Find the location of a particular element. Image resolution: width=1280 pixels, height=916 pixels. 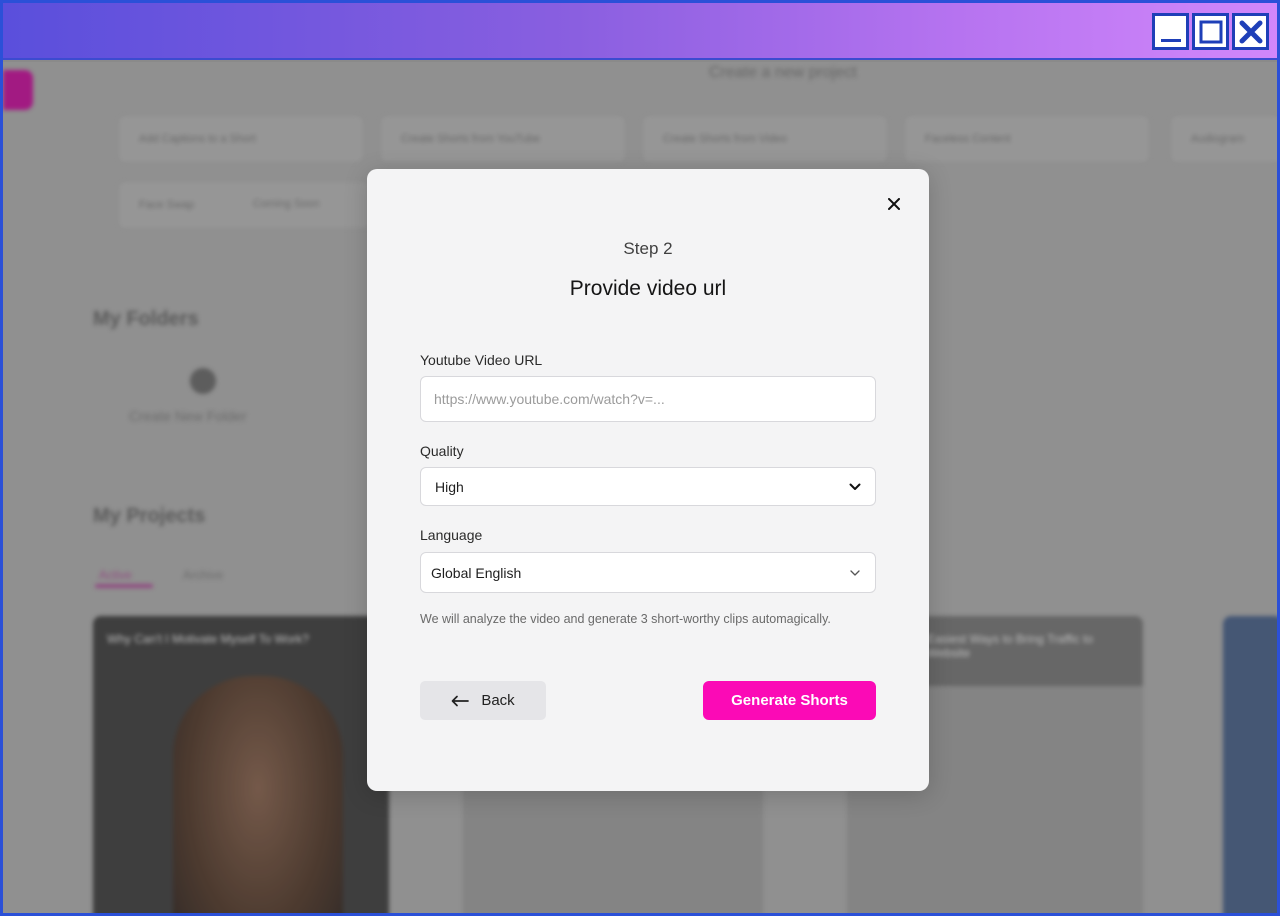

quality-value: High is located at coordinates (449, 486).